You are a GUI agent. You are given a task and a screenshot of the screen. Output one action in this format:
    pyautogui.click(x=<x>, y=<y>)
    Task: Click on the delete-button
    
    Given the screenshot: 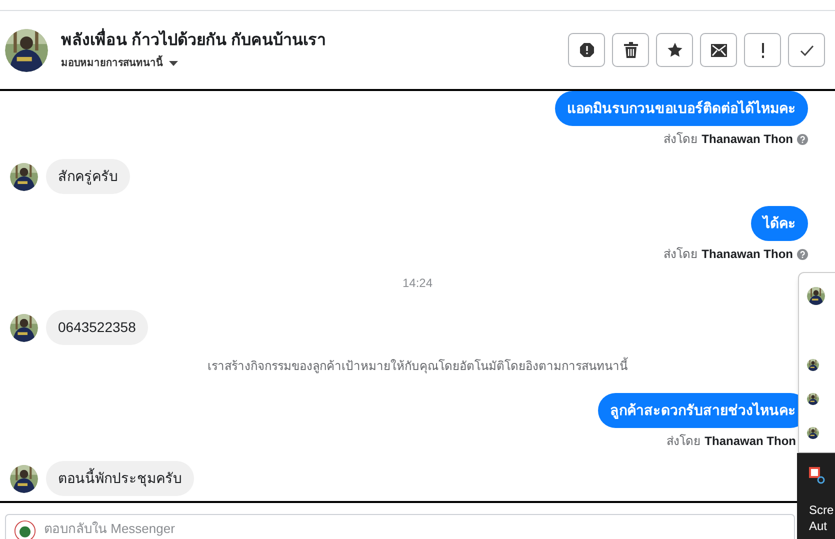 What is the action you would take?
    pyautogui.click(x=630, y=50)
    